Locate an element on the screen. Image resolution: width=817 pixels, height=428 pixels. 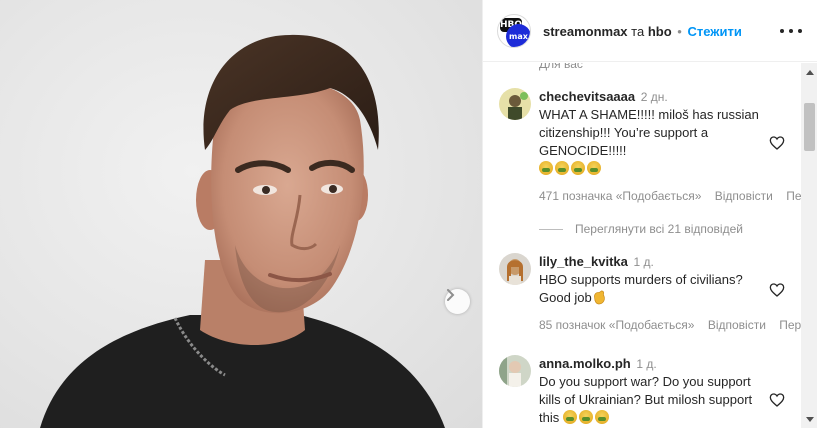
comment-meta: 471 позначка «Подобається» Відповісти Пе is located at coordinates (670, 196).